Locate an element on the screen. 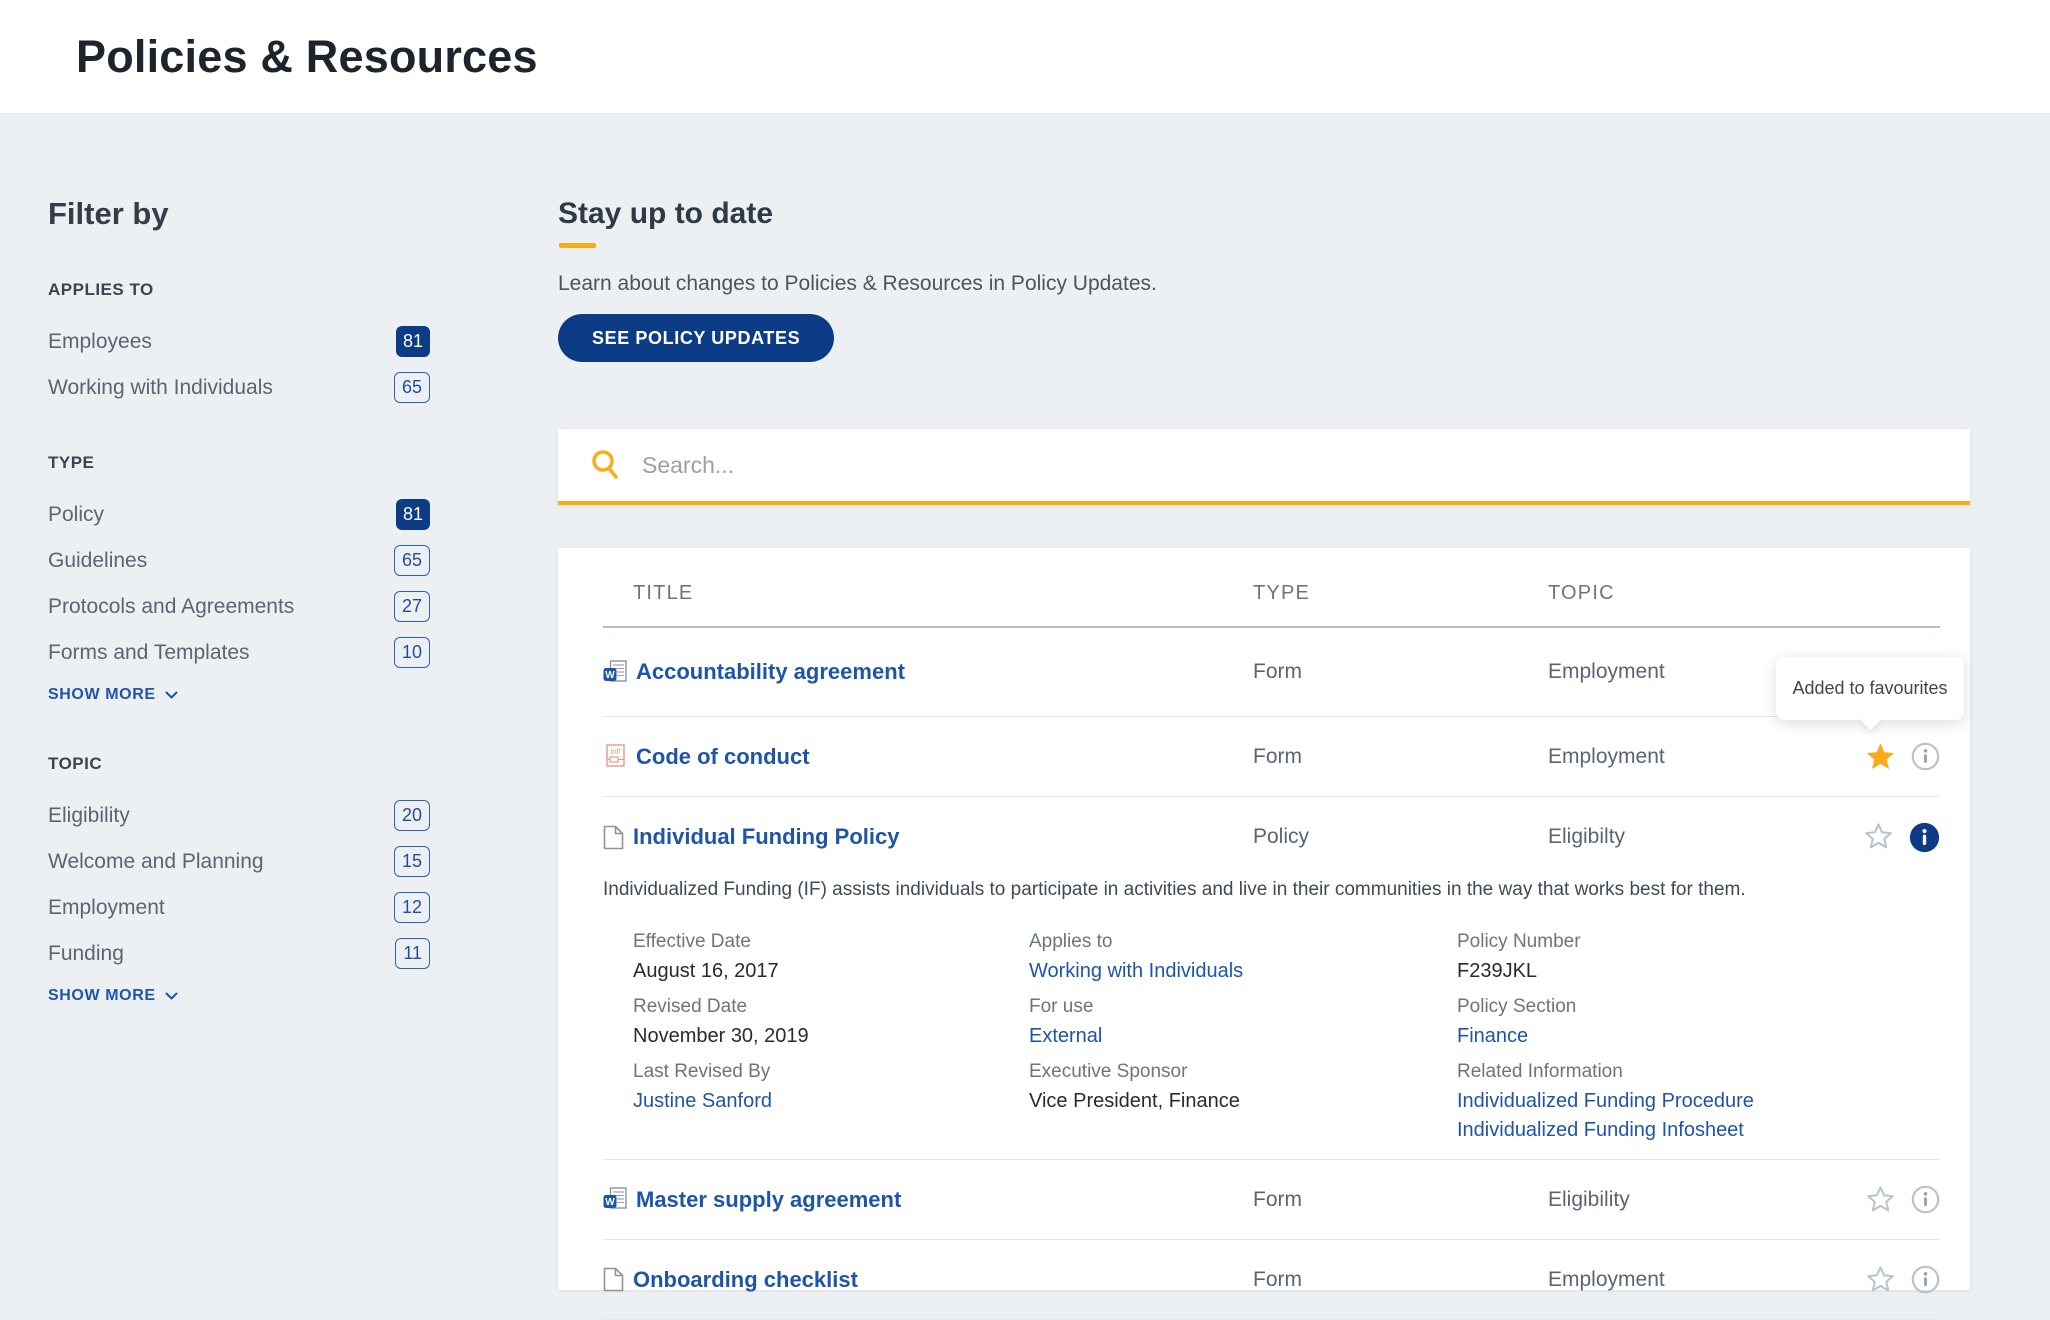 The width and height of the screenshot is (2050, 1320). detail-link: Individualized Funding Infosheet is located at coordinates (1698, 1130).